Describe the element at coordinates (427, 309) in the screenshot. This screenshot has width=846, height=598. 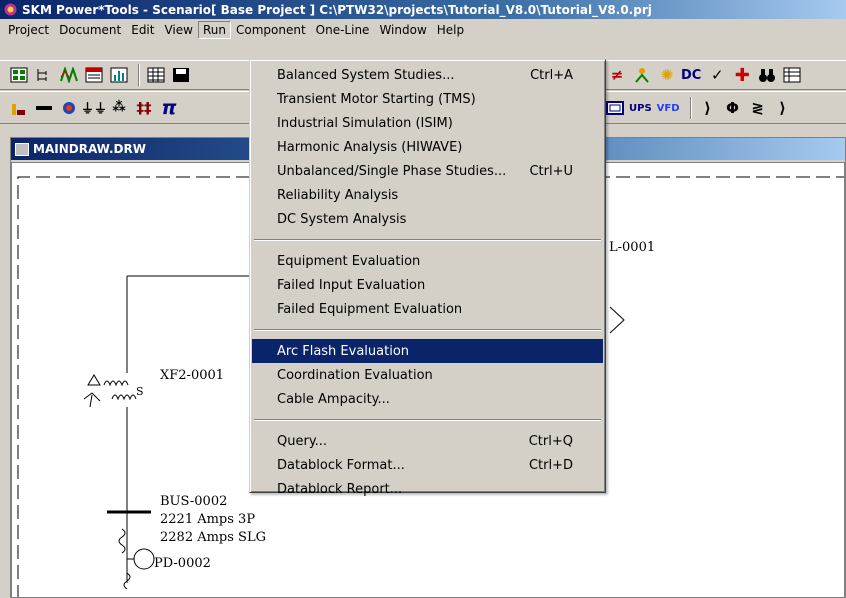
I see `menu-item-failed-equipment-evaluation: Failed Equipment Evaluation` at that location.